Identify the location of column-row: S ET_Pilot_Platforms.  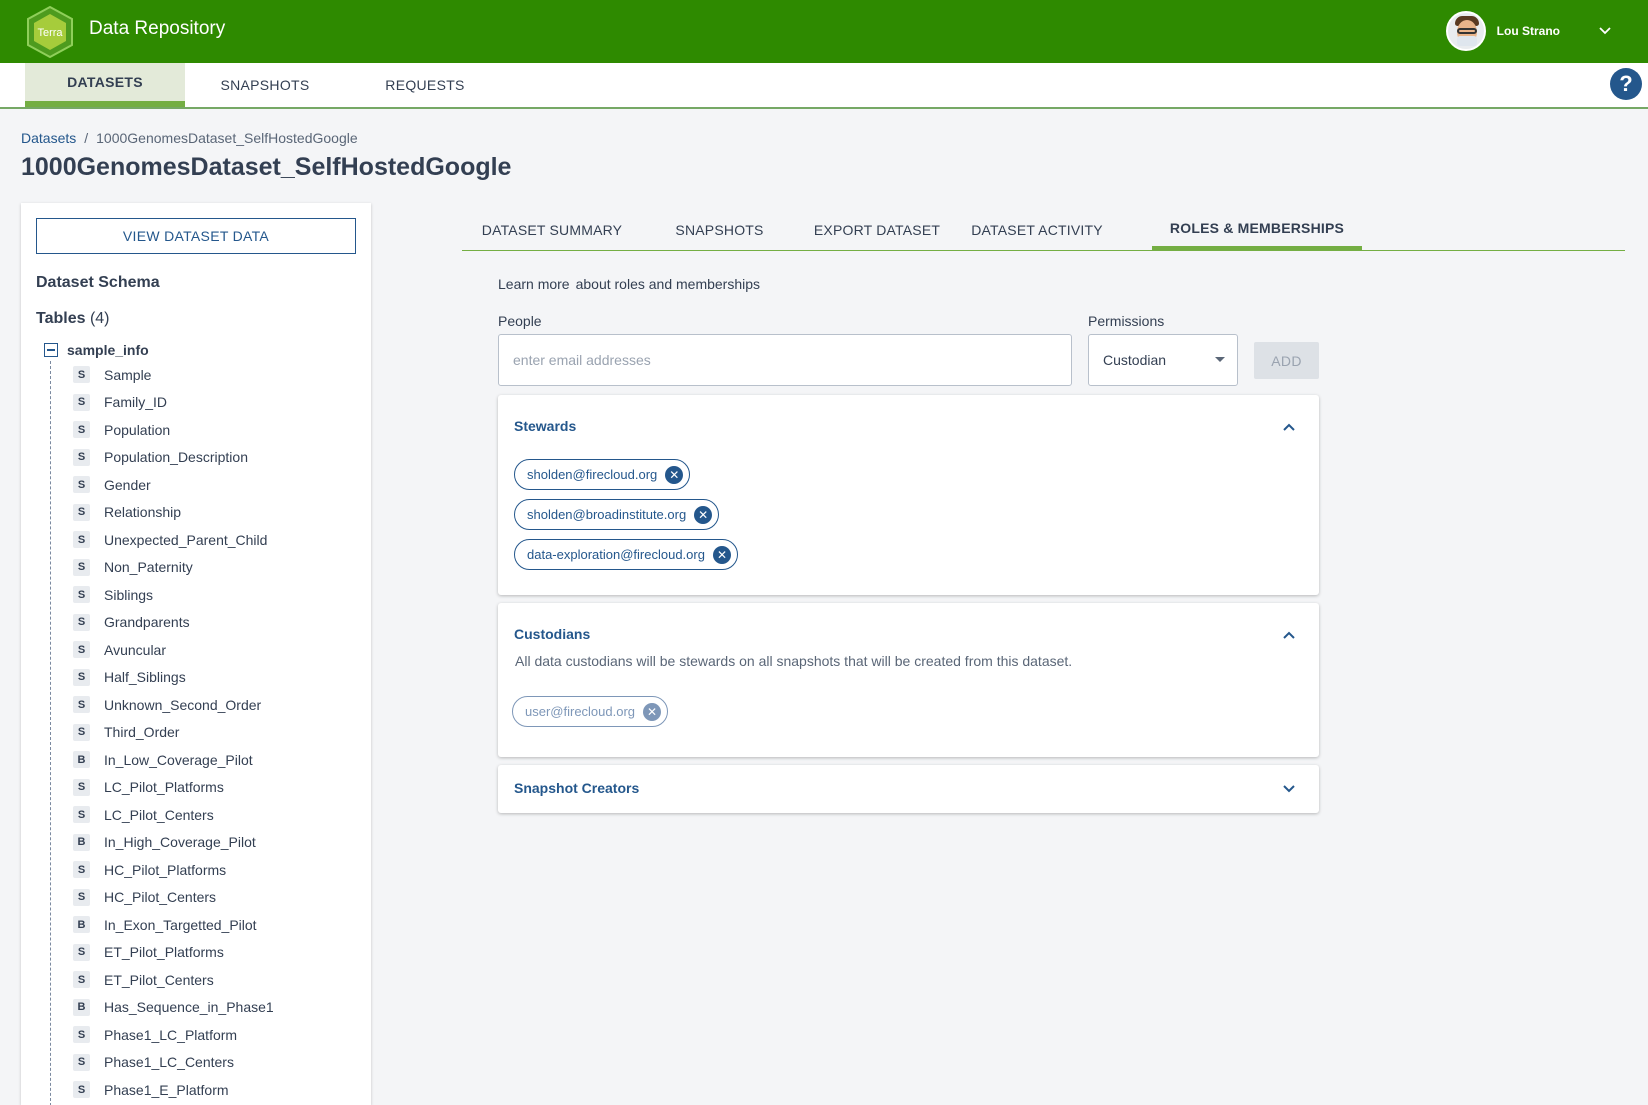
(173, 953).